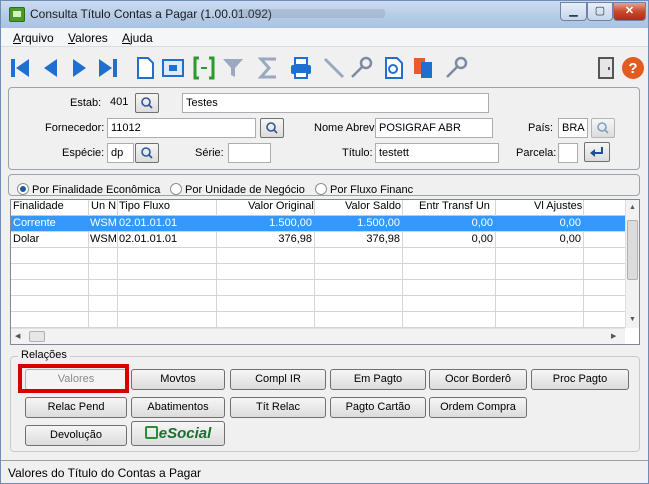 The image size is (649, 484). Describe the element at coordinates (580, 379) in the screenshot. I see `proc-pagto-button: Proc Pagto` at that location.